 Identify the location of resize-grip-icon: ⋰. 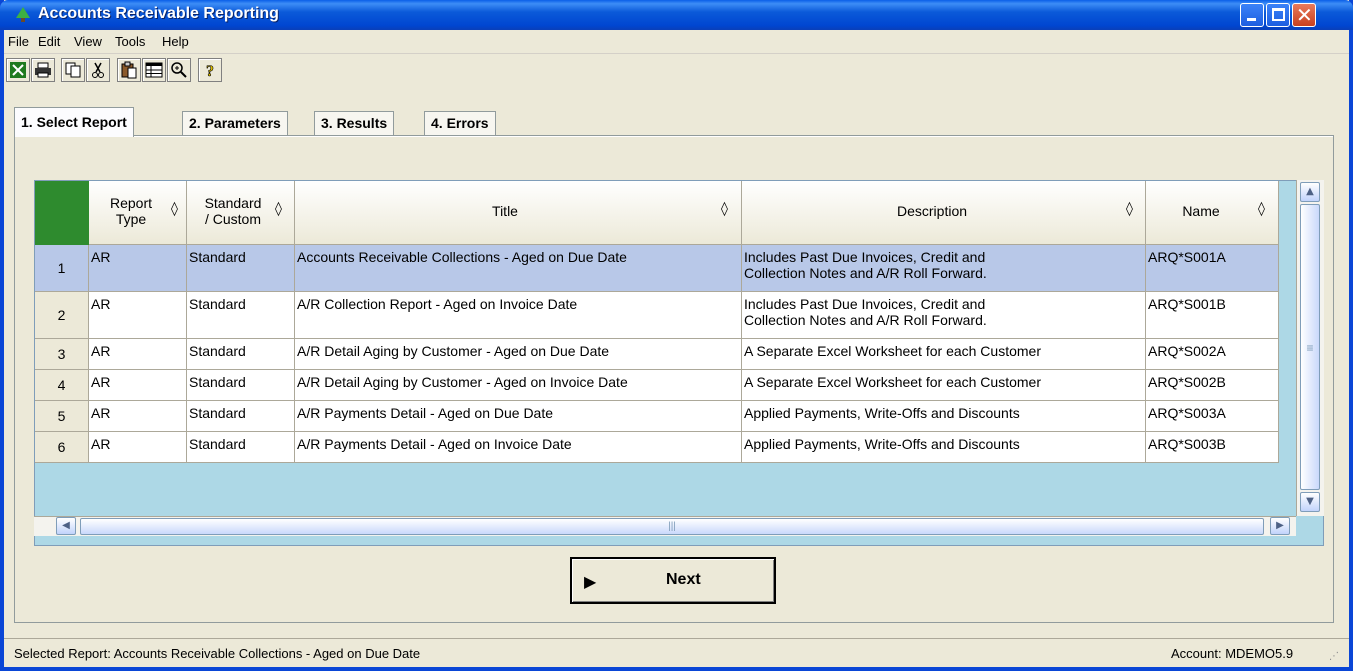
(1334, 656).